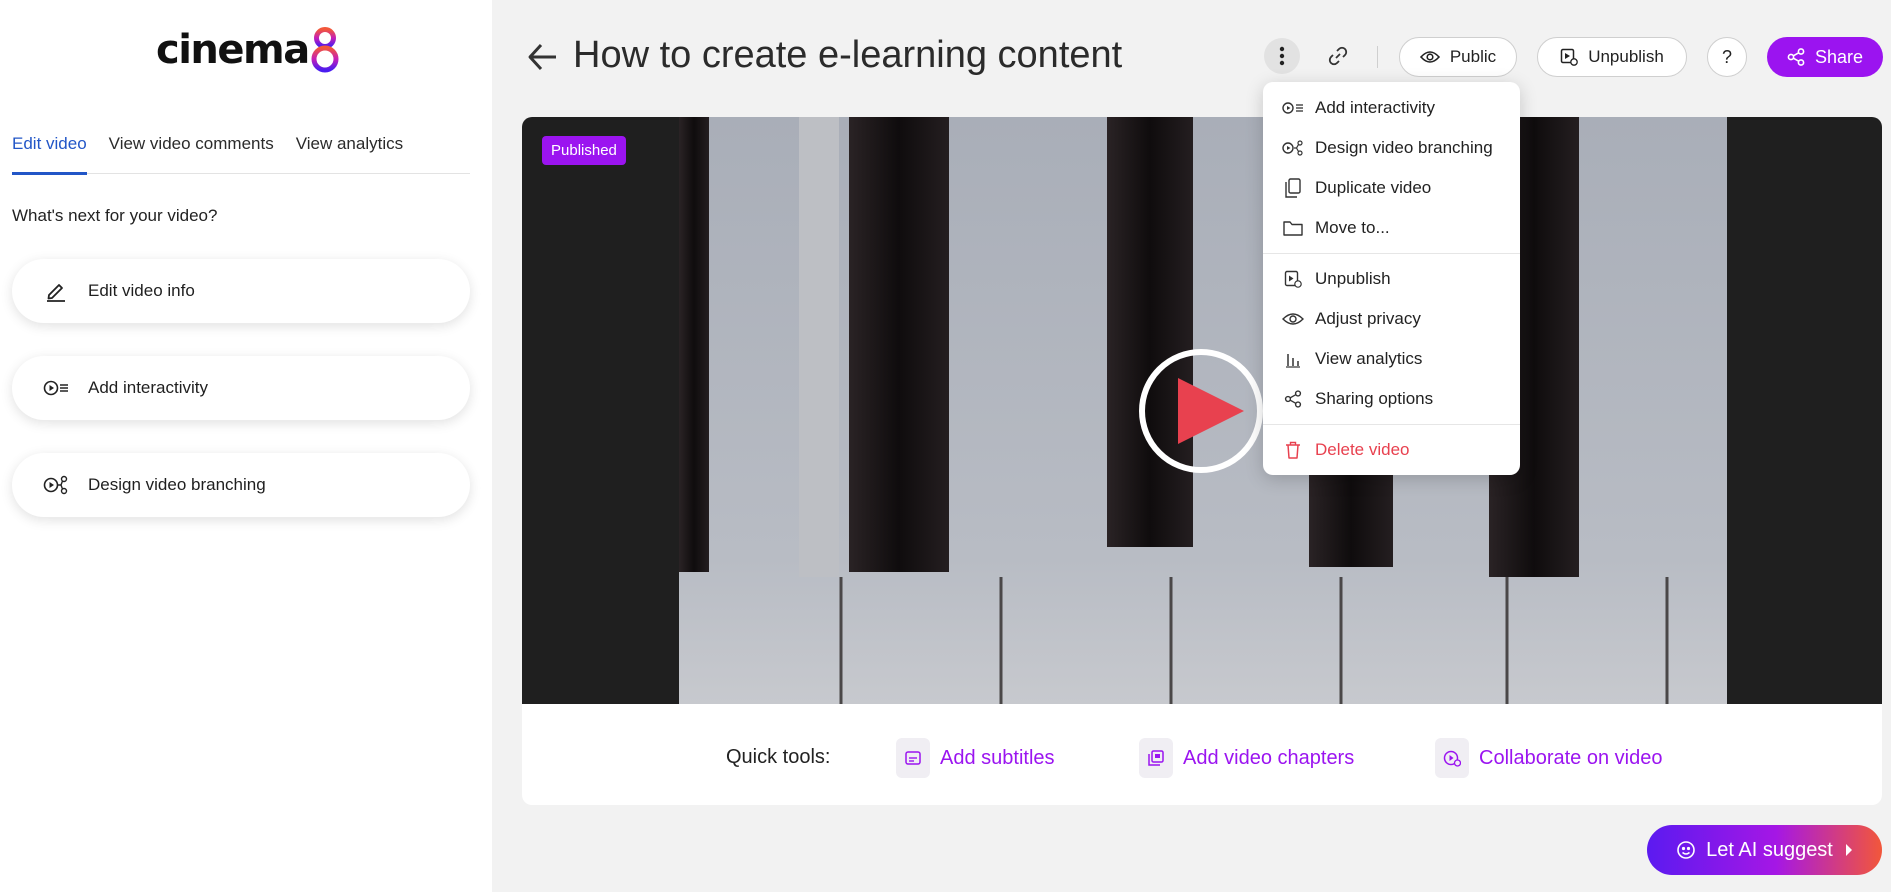 This screenshot has height=892, width=1891. Describe the element at coordinates (543, 57) in the screenshot. I see `back-arrow-icon` at that location.